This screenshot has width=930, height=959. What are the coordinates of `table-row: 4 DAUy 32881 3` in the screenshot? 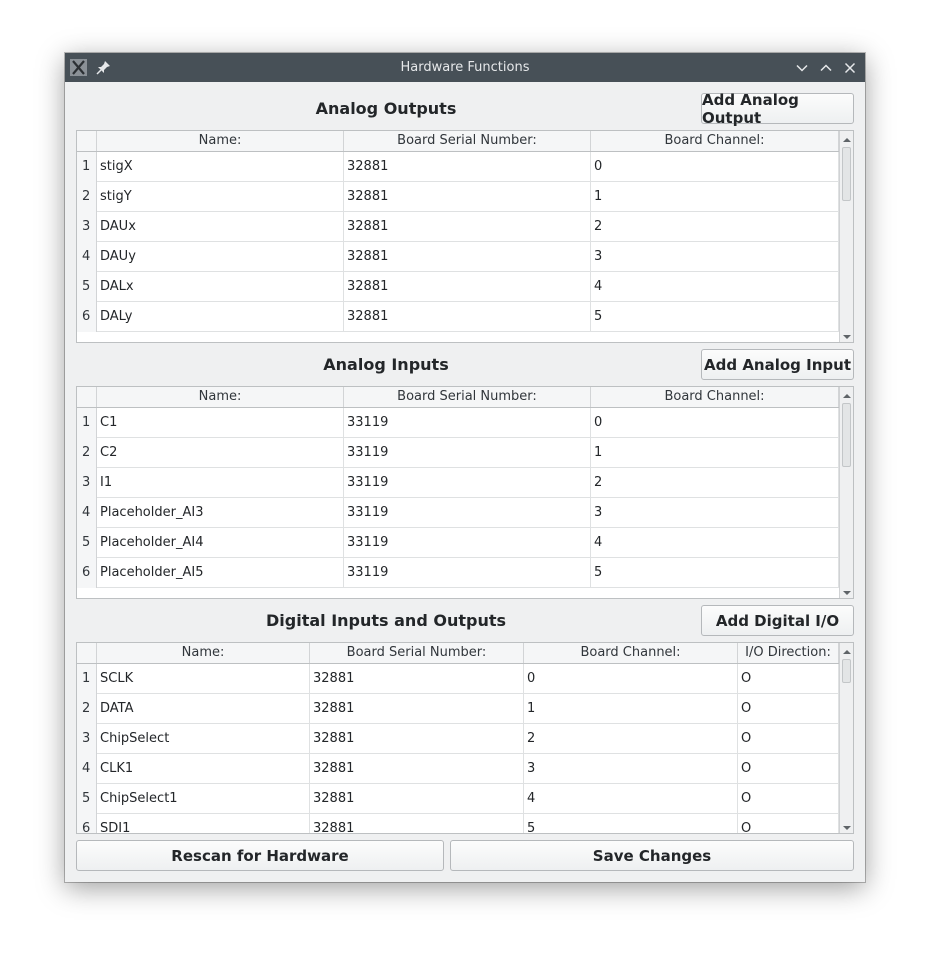 It's located at (458, 257).